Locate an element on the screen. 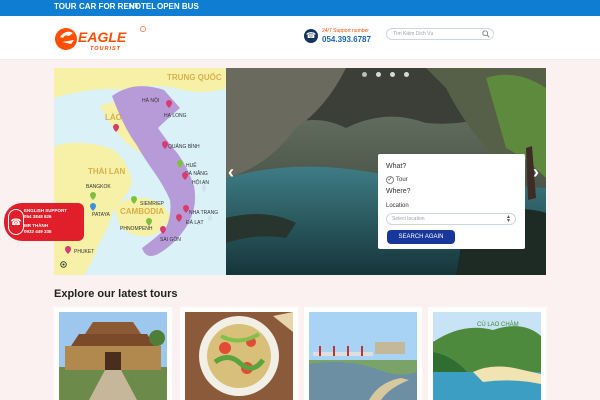 Image resolution: width=600 pixels, height=400 pixels. search-input is located at coordinates (436, 34).